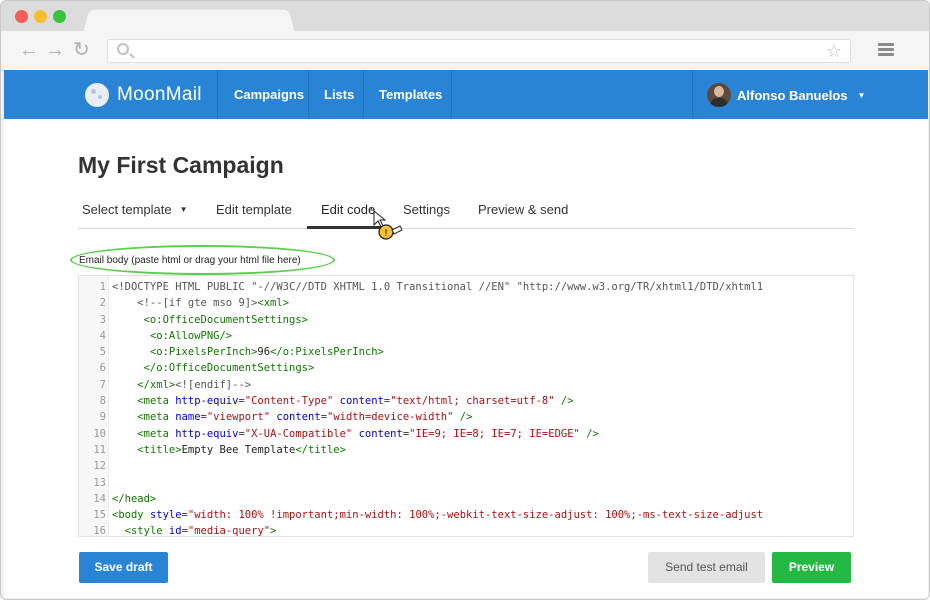  What do you see at coordinates (386, 224) in the screenshot?
I see `drag-cursor-icon: !` at bounding box center [386, 224].